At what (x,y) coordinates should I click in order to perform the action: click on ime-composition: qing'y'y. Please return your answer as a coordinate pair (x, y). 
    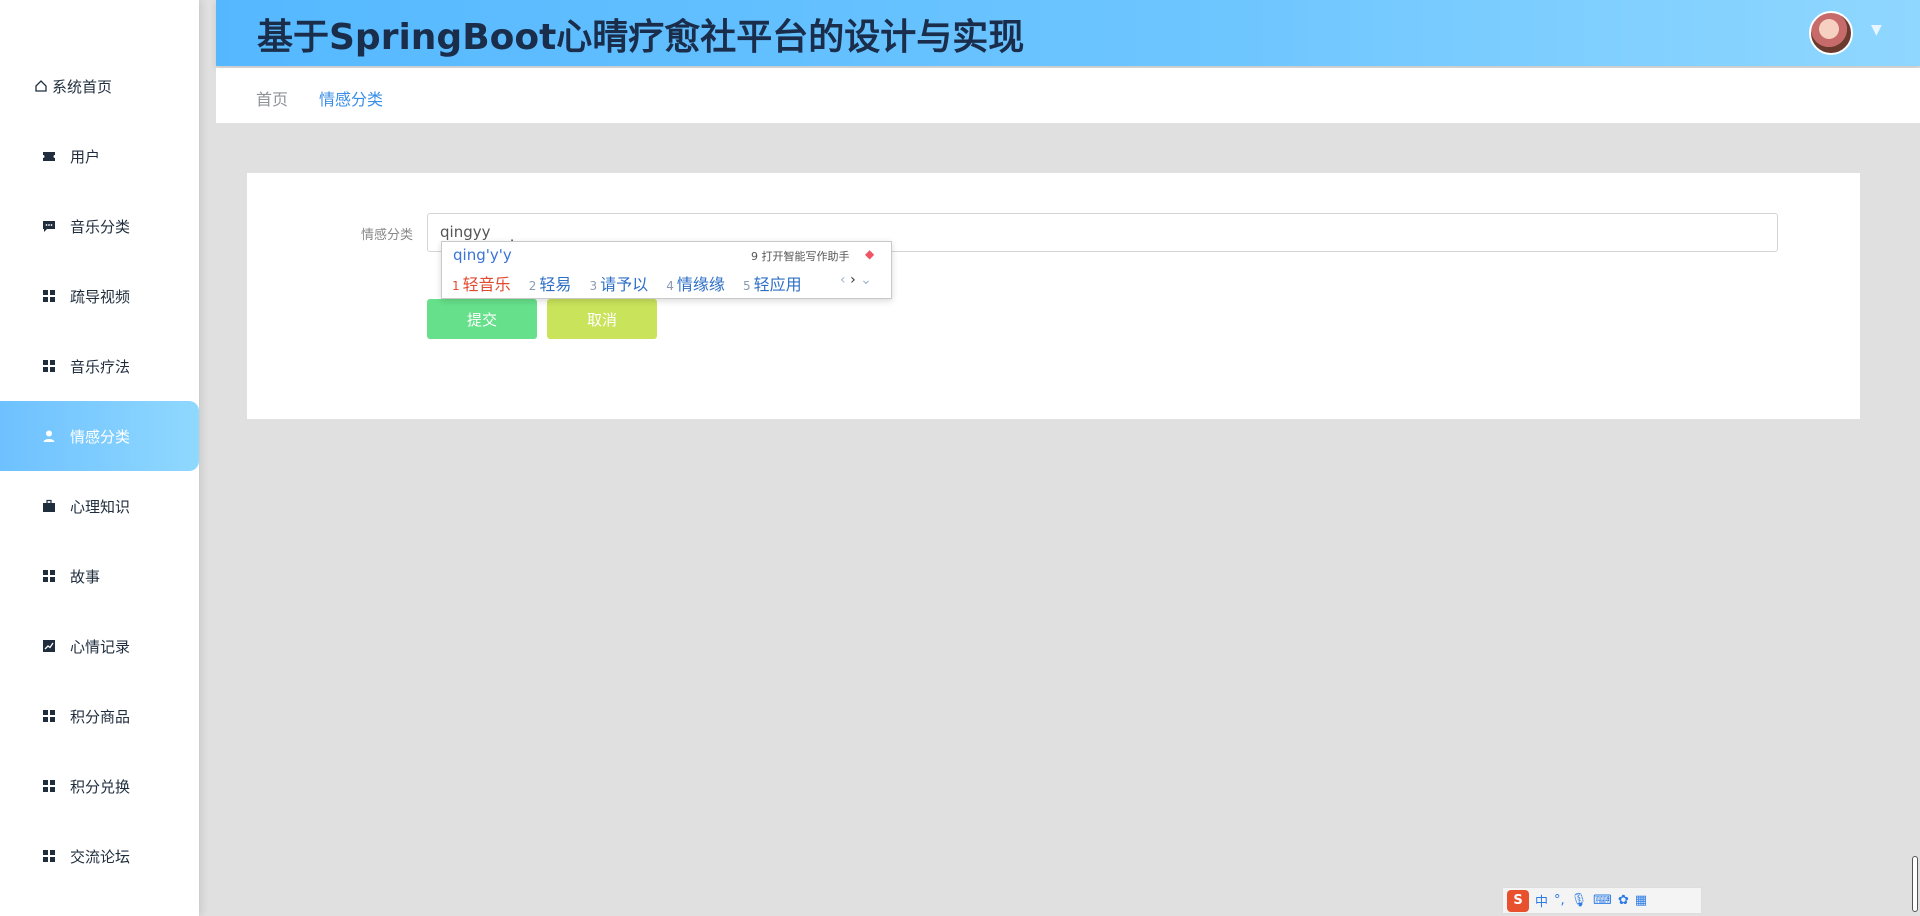
    Looking at the image, I should click on (482, 255).